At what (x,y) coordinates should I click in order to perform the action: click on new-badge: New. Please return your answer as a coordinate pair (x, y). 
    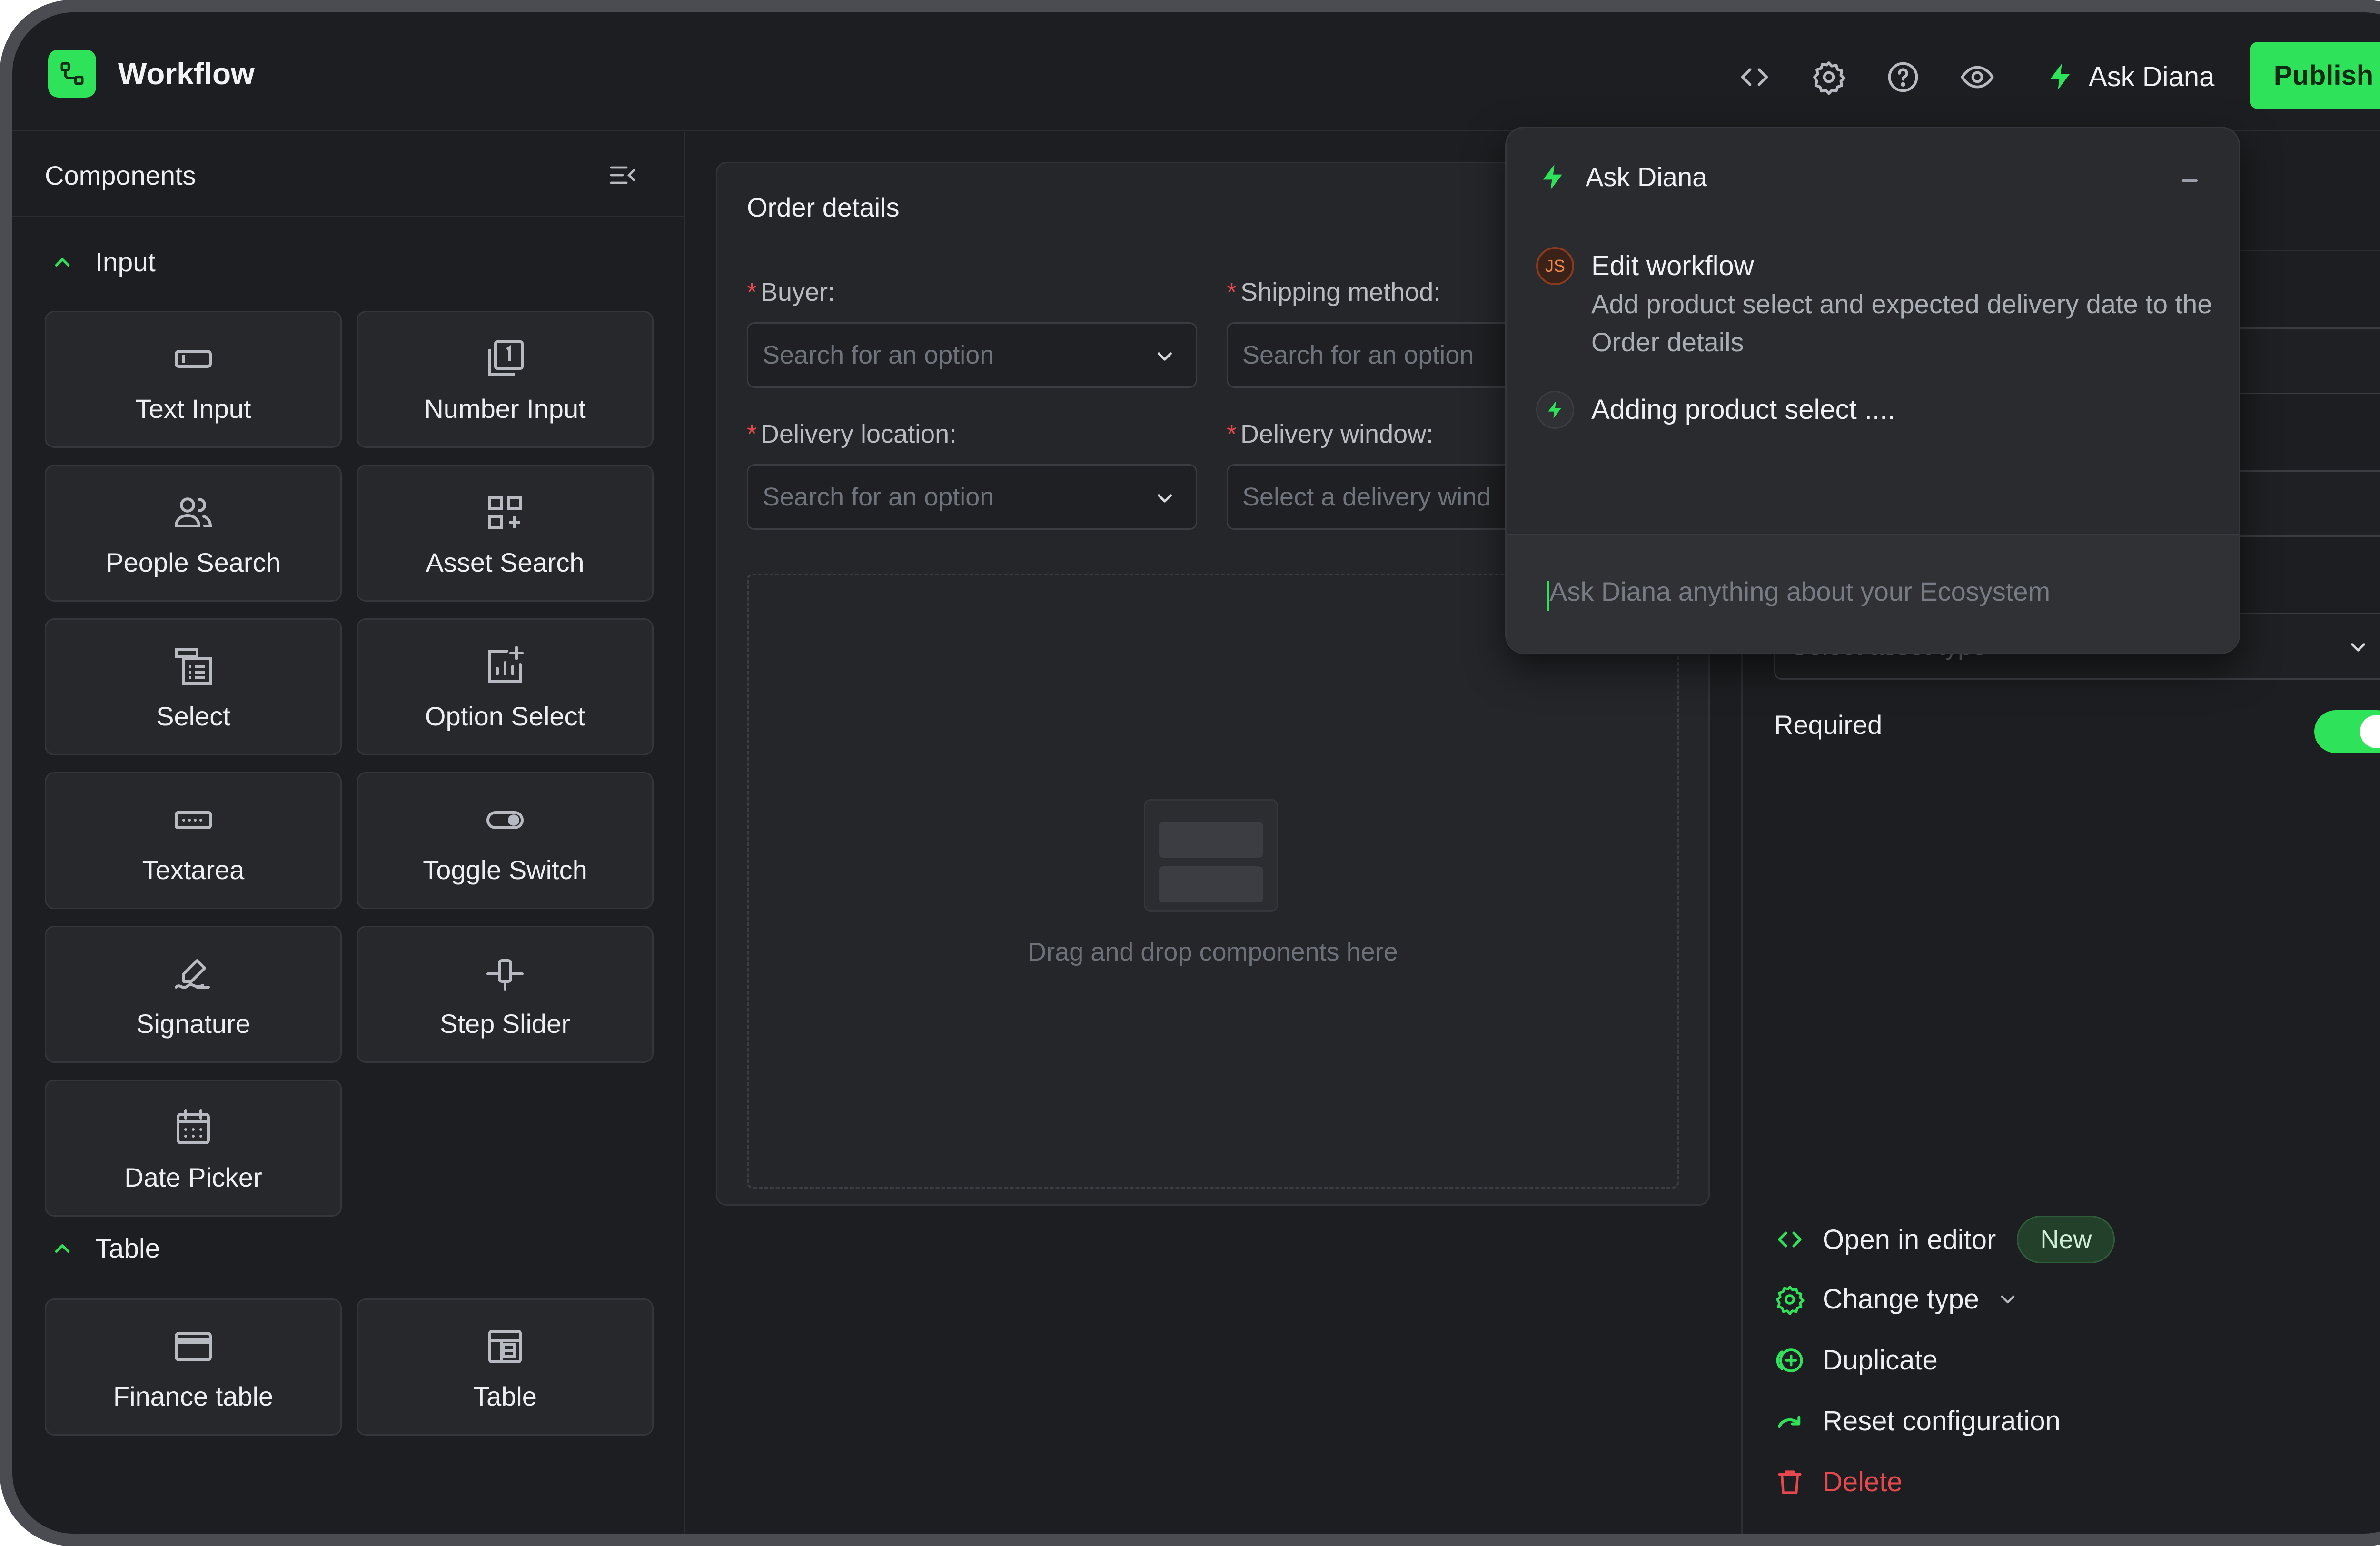
    Looking at the image, I should click on (2066, 1239).